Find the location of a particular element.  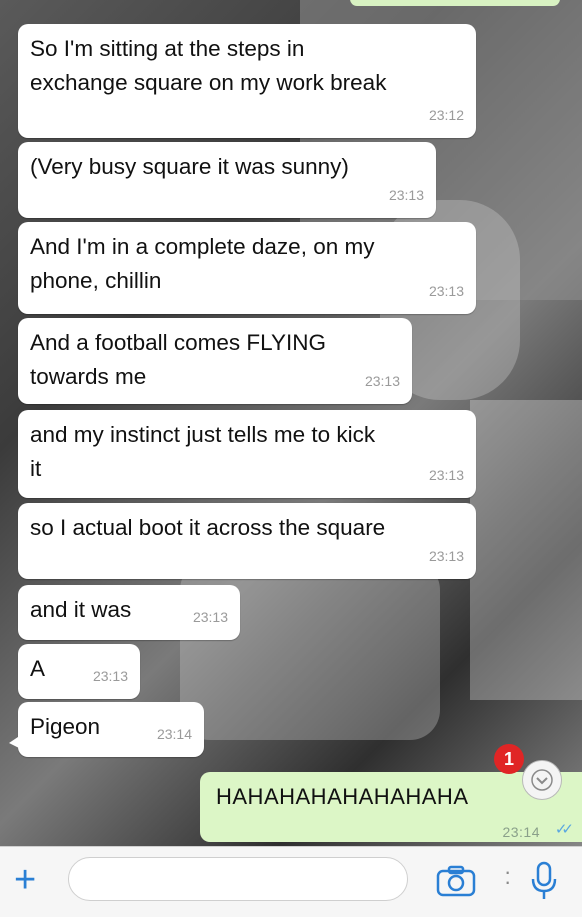

double-check-icon: ✓✓ is located at coordinates (564, 829).